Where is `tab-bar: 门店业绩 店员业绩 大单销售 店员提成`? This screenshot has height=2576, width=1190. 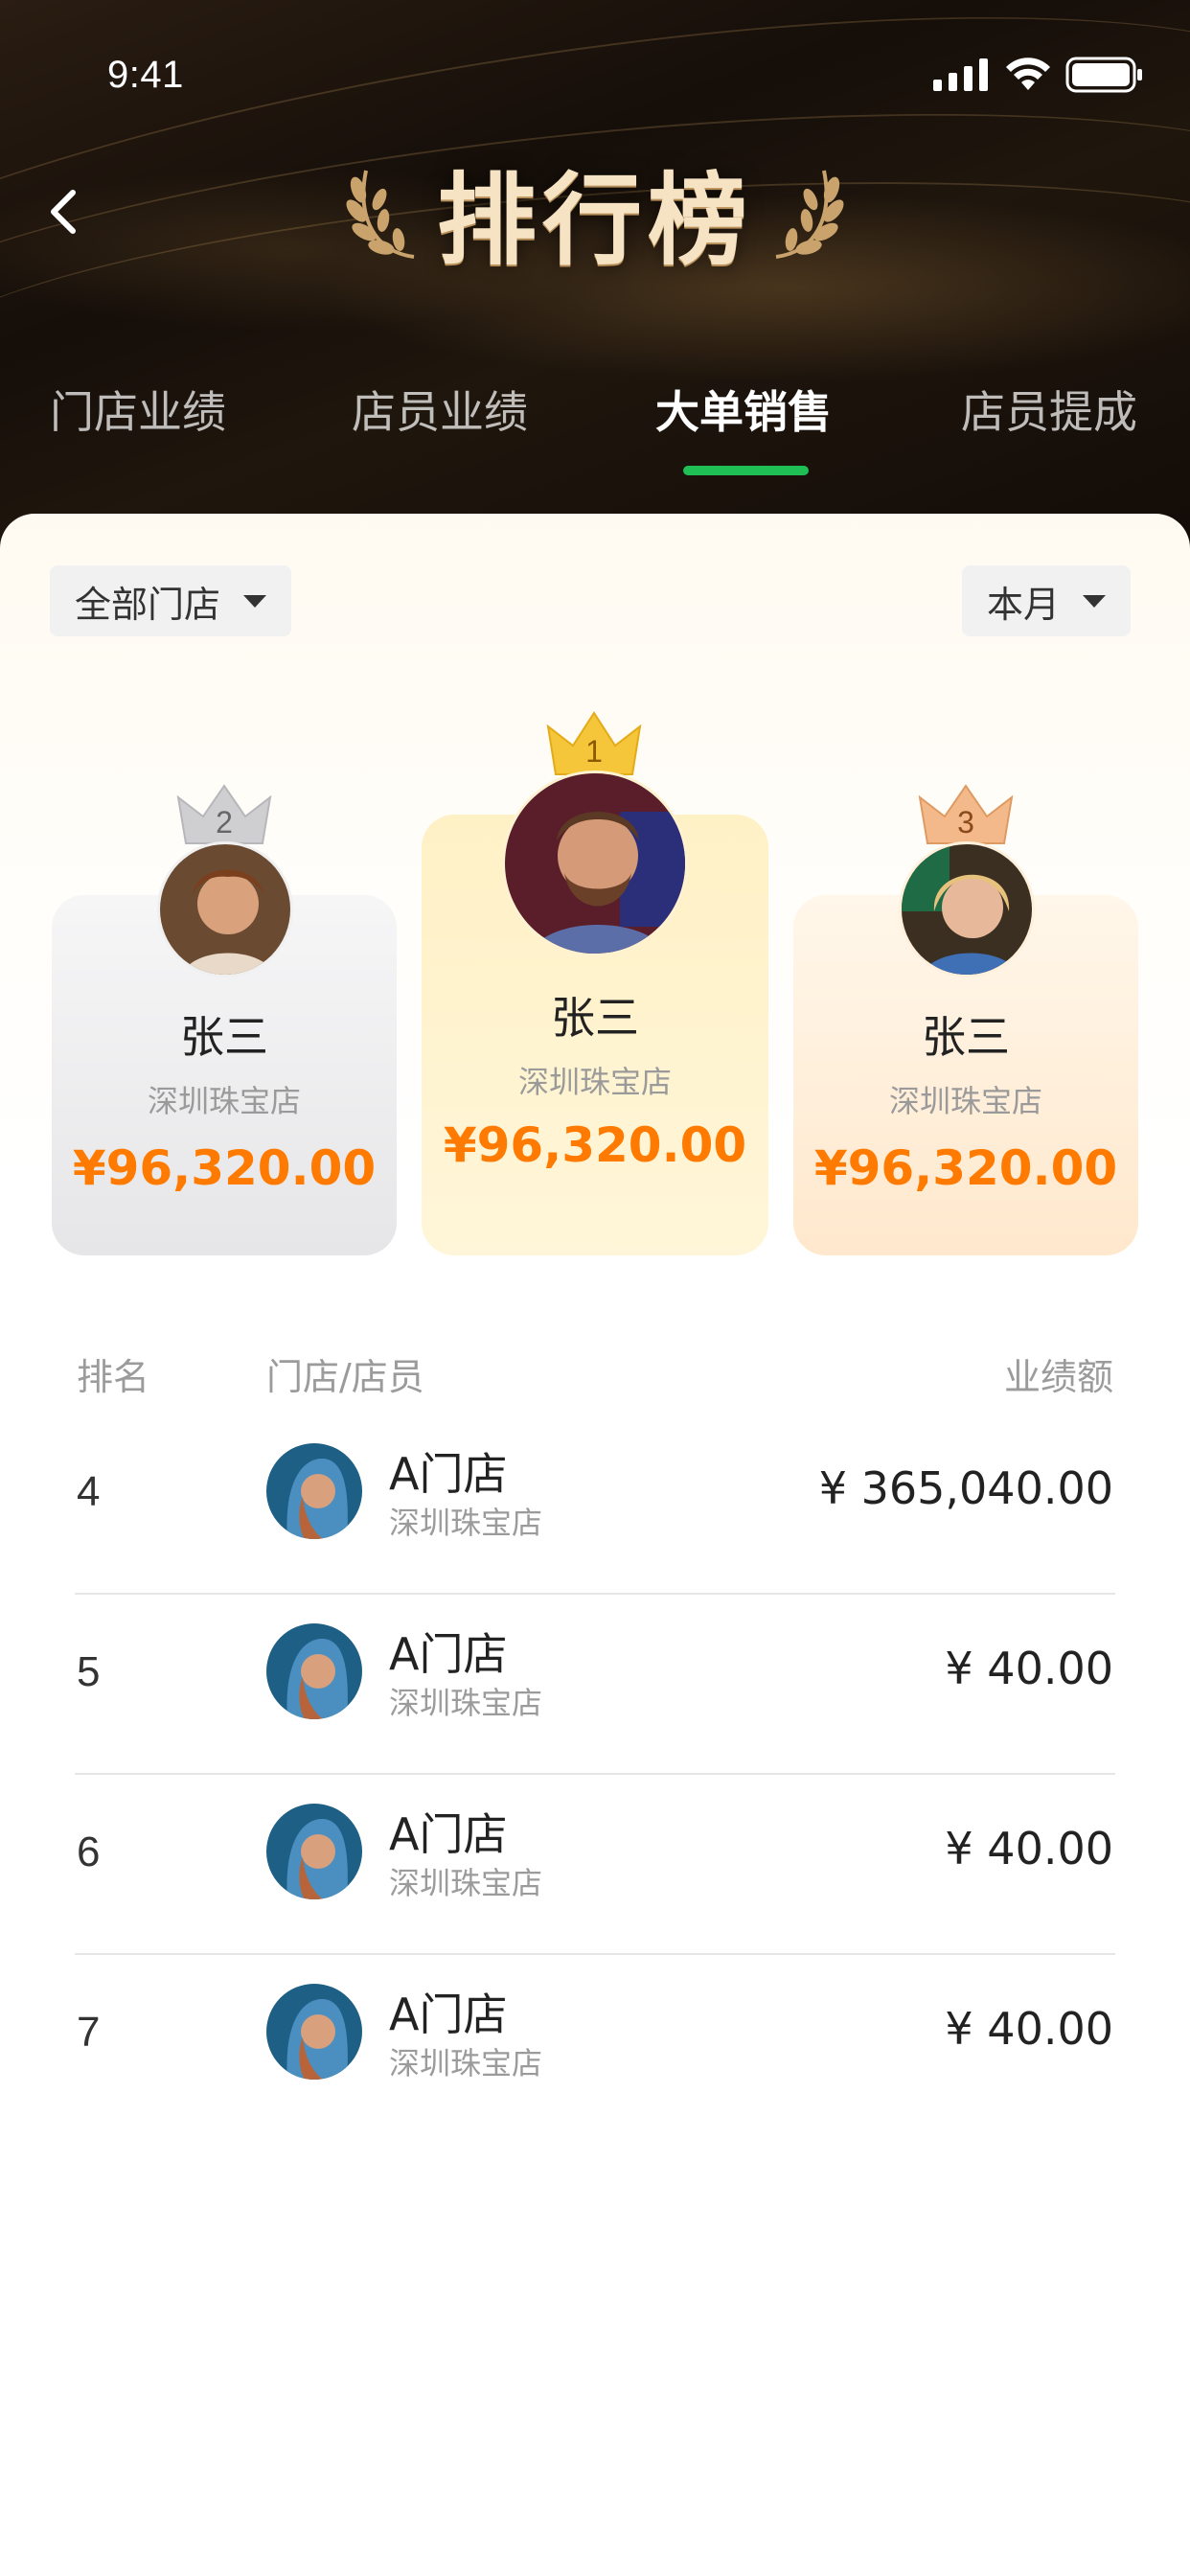 tab-bar: 门店业绩 店员业绩 大单销售 店员提成 is located at coordinates (595, 431).